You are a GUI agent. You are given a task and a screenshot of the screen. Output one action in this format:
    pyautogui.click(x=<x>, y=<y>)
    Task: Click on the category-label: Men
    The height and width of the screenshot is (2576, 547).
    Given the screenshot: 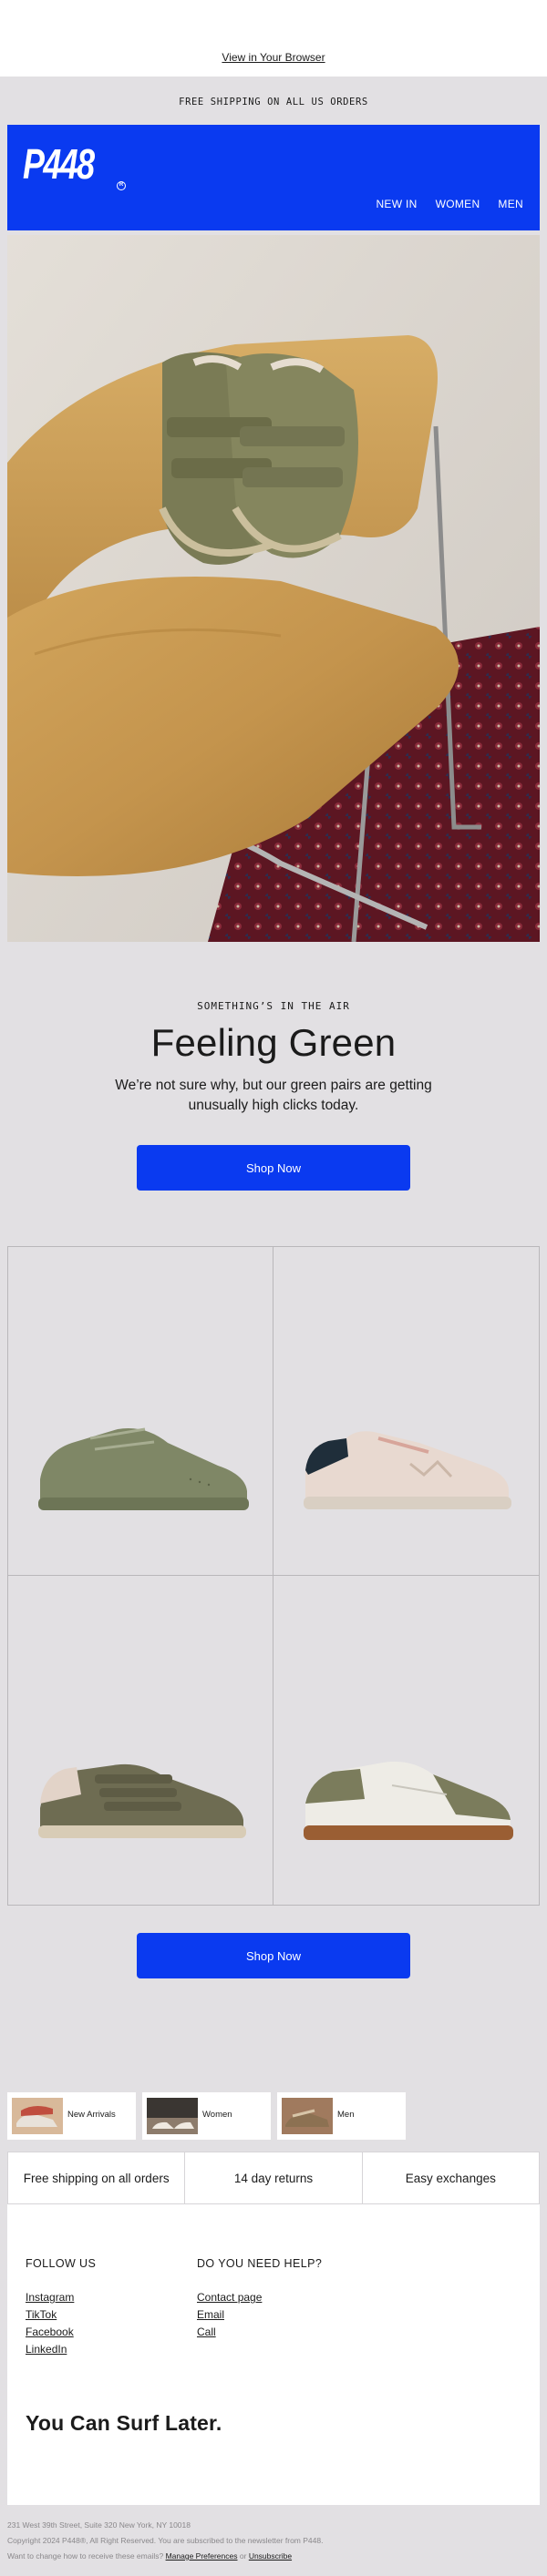 What is the action you would take?
    pyautogui.click(x=346, y=2115)
    